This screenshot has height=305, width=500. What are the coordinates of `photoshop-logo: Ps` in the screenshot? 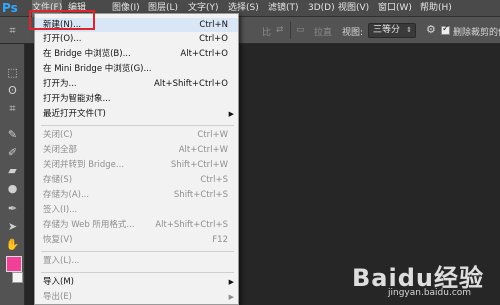 It's located at (10, 8).